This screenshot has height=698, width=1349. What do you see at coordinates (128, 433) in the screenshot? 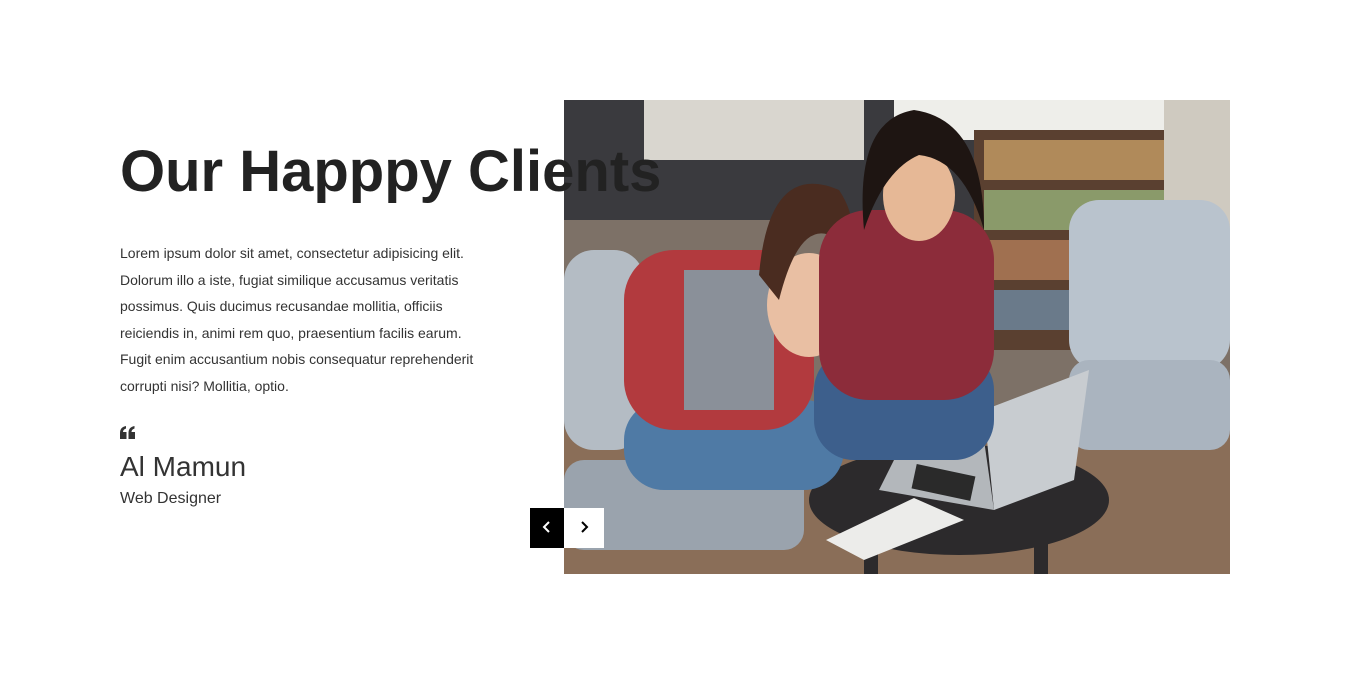
I see `quote-left-icon` at bounding box center [128, 433].